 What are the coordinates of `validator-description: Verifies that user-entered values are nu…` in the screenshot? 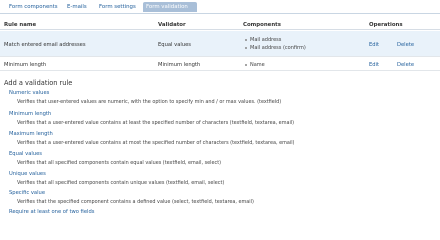 It's located at (149, 102).